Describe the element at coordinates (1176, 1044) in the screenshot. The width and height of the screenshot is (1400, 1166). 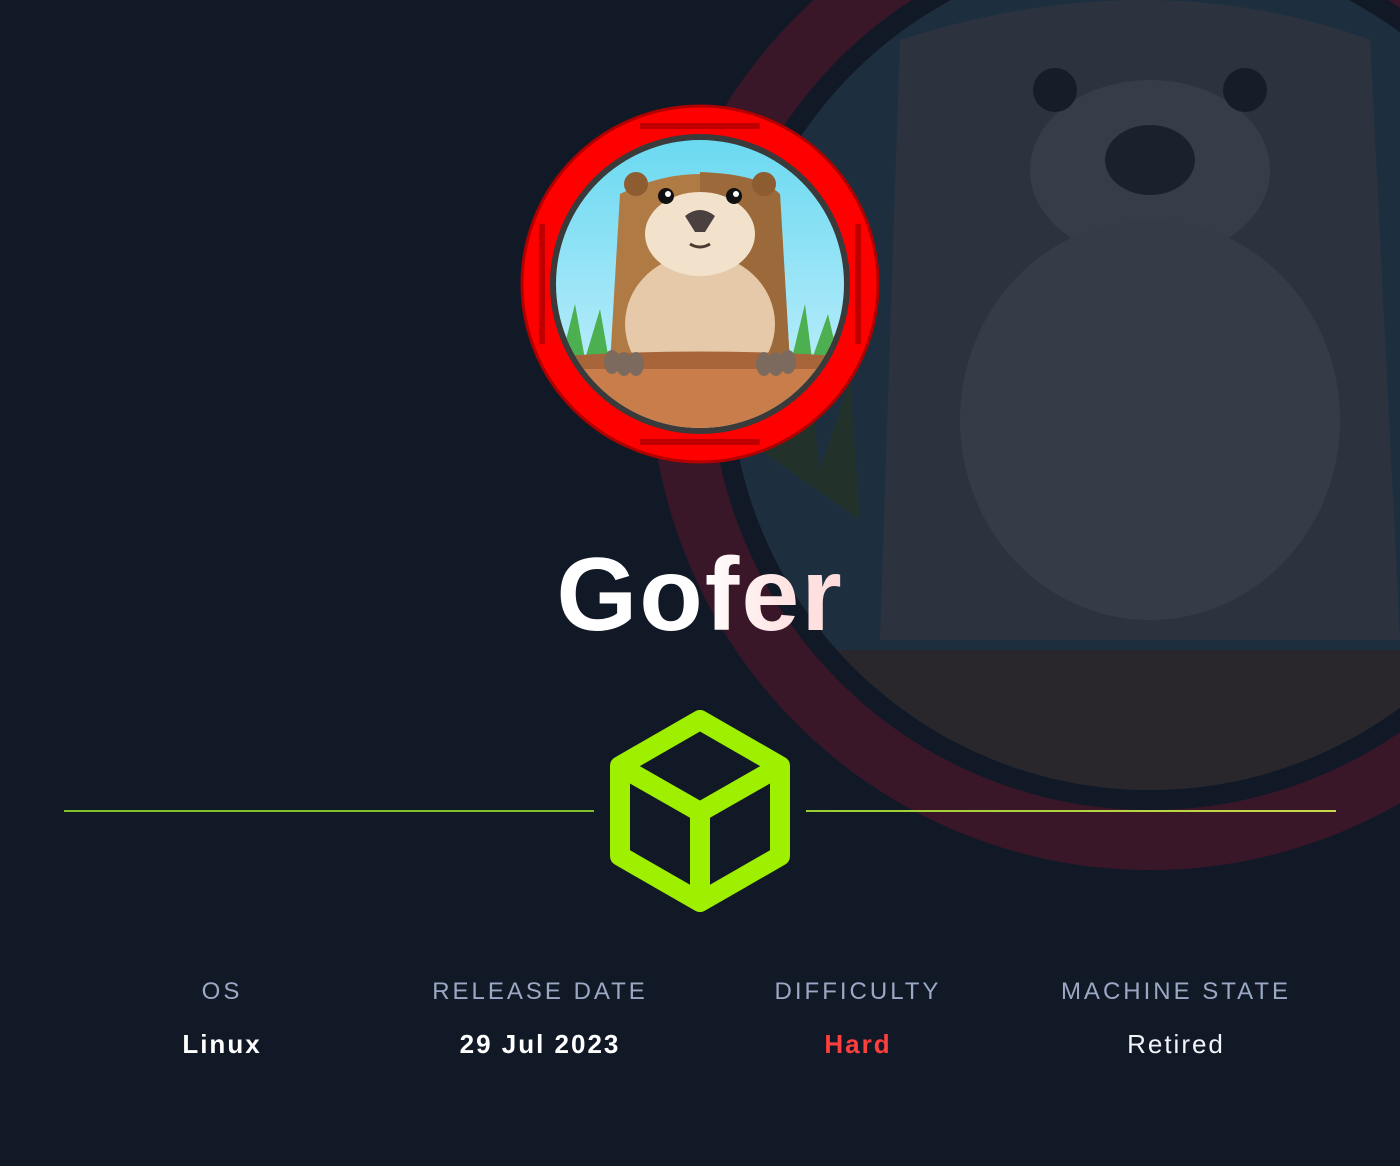
I see `stat-value-machine-state: Retired` at that location.